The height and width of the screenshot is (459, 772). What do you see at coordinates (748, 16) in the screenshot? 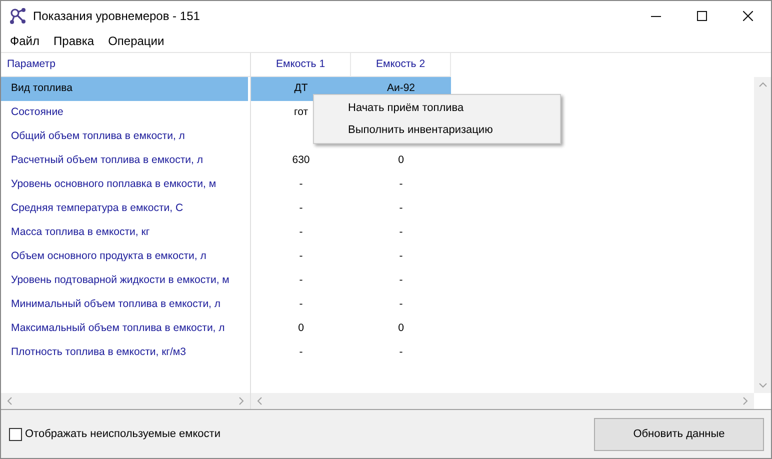
I see `close-icon` at bounding box center [748, 16].